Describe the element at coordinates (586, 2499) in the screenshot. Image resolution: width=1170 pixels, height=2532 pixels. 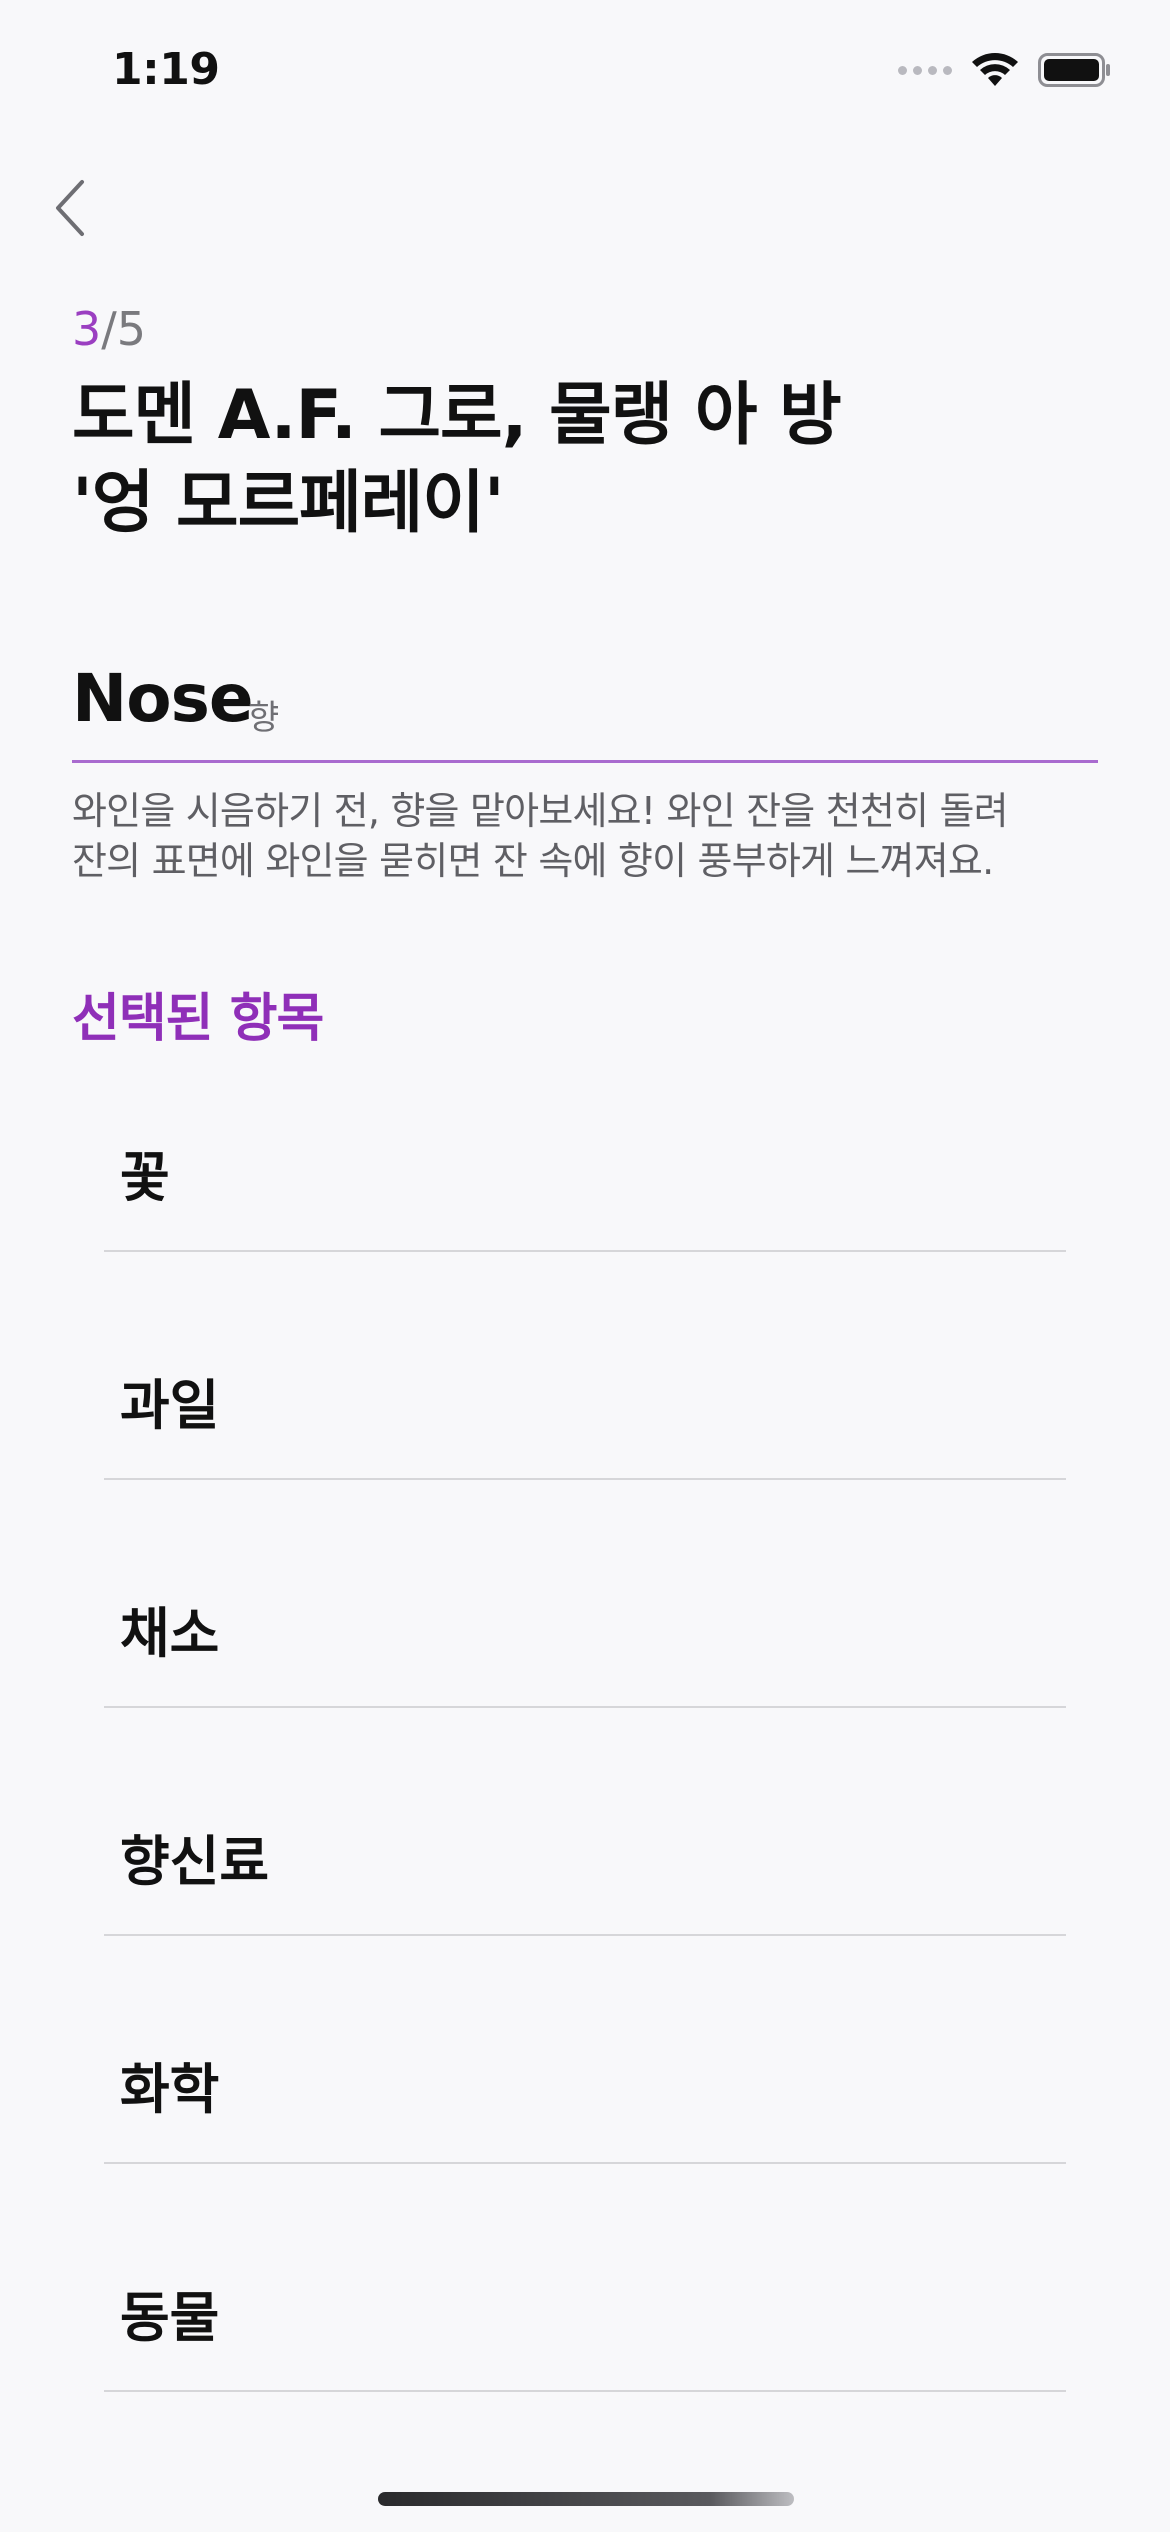
I see `home-indicator` at that location.